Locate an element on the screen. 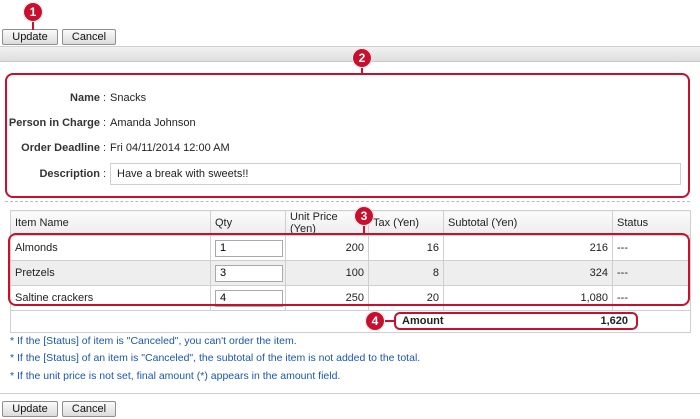  deadline-label: Order Deadline is located at coordinates (60, 148).